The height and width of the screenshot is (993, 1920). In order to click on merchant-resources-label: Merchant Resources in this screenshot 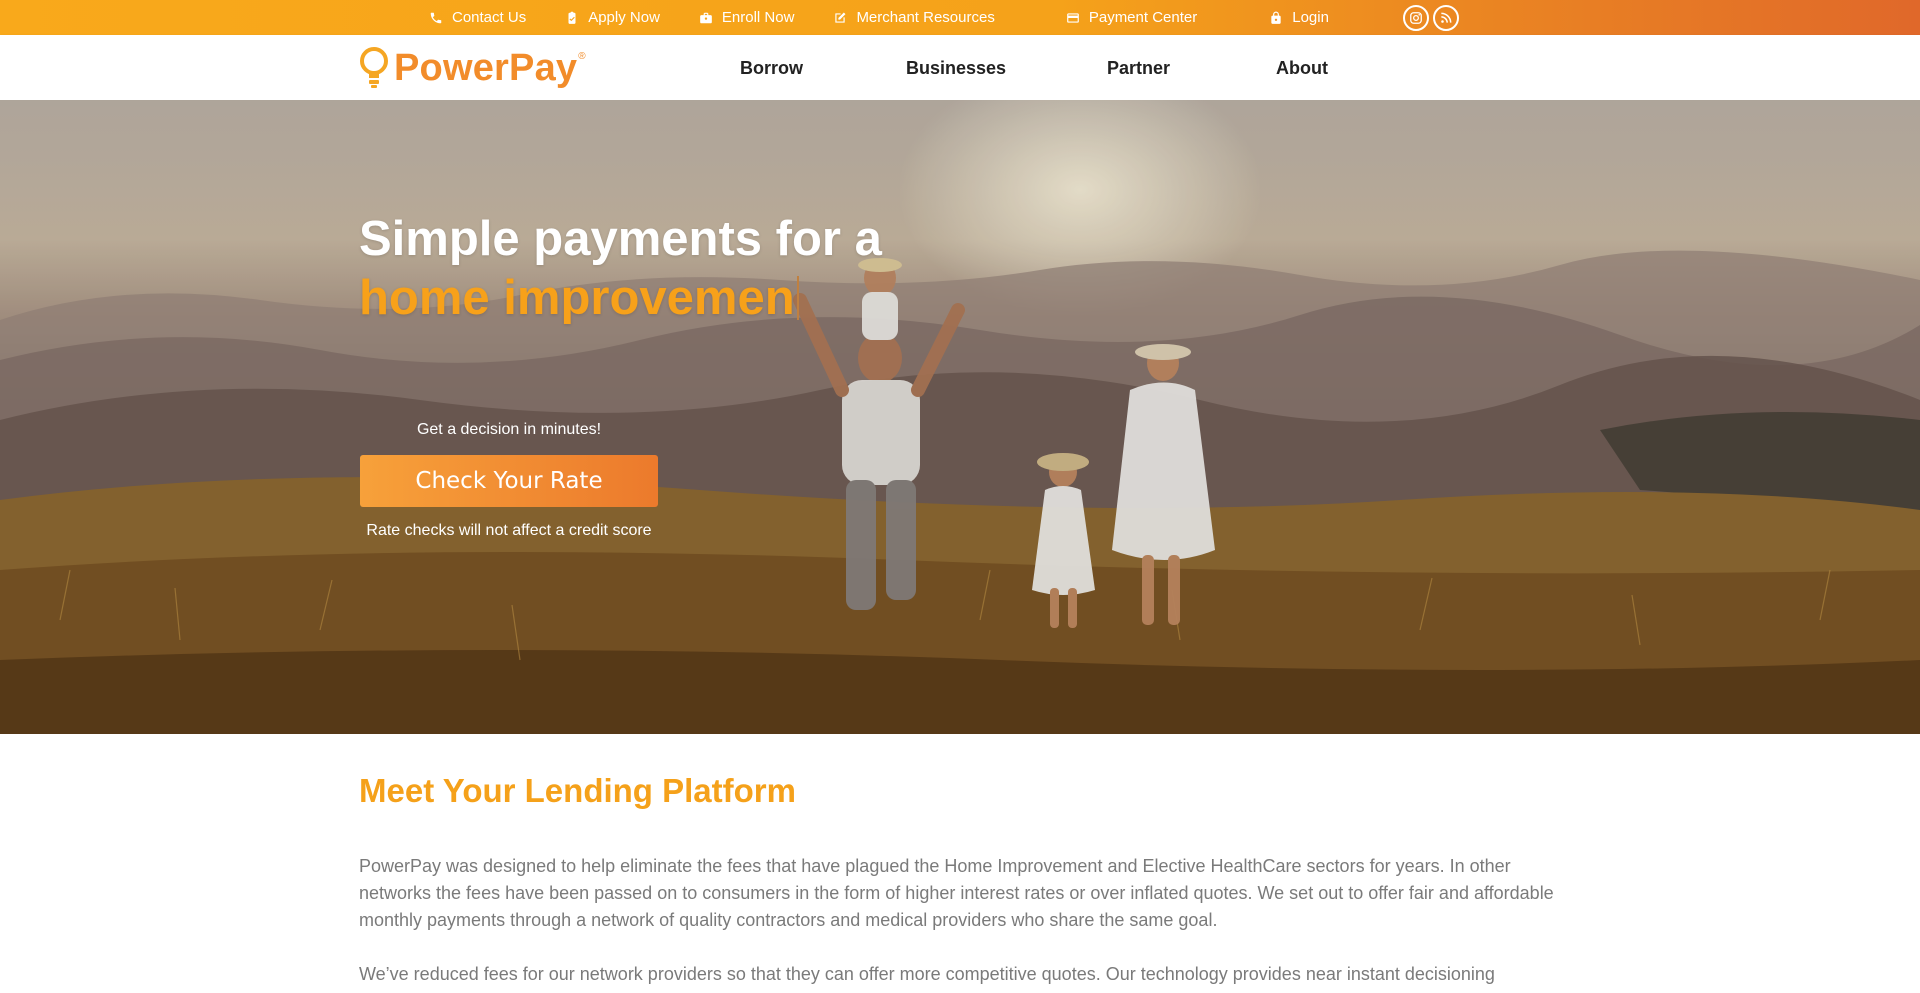, I will do `click(925, 17)`.